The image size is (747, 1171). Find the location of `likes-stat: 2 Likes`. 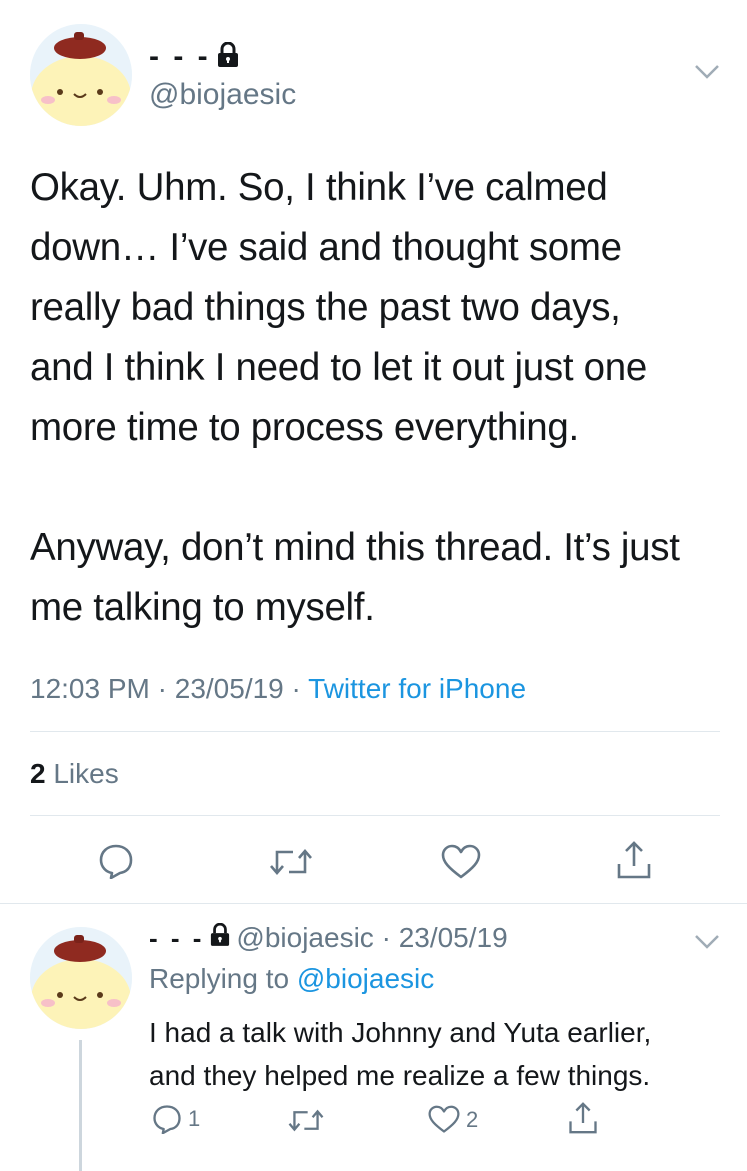

likes-stat: 2 Likes is located at coordinates (74, 774).